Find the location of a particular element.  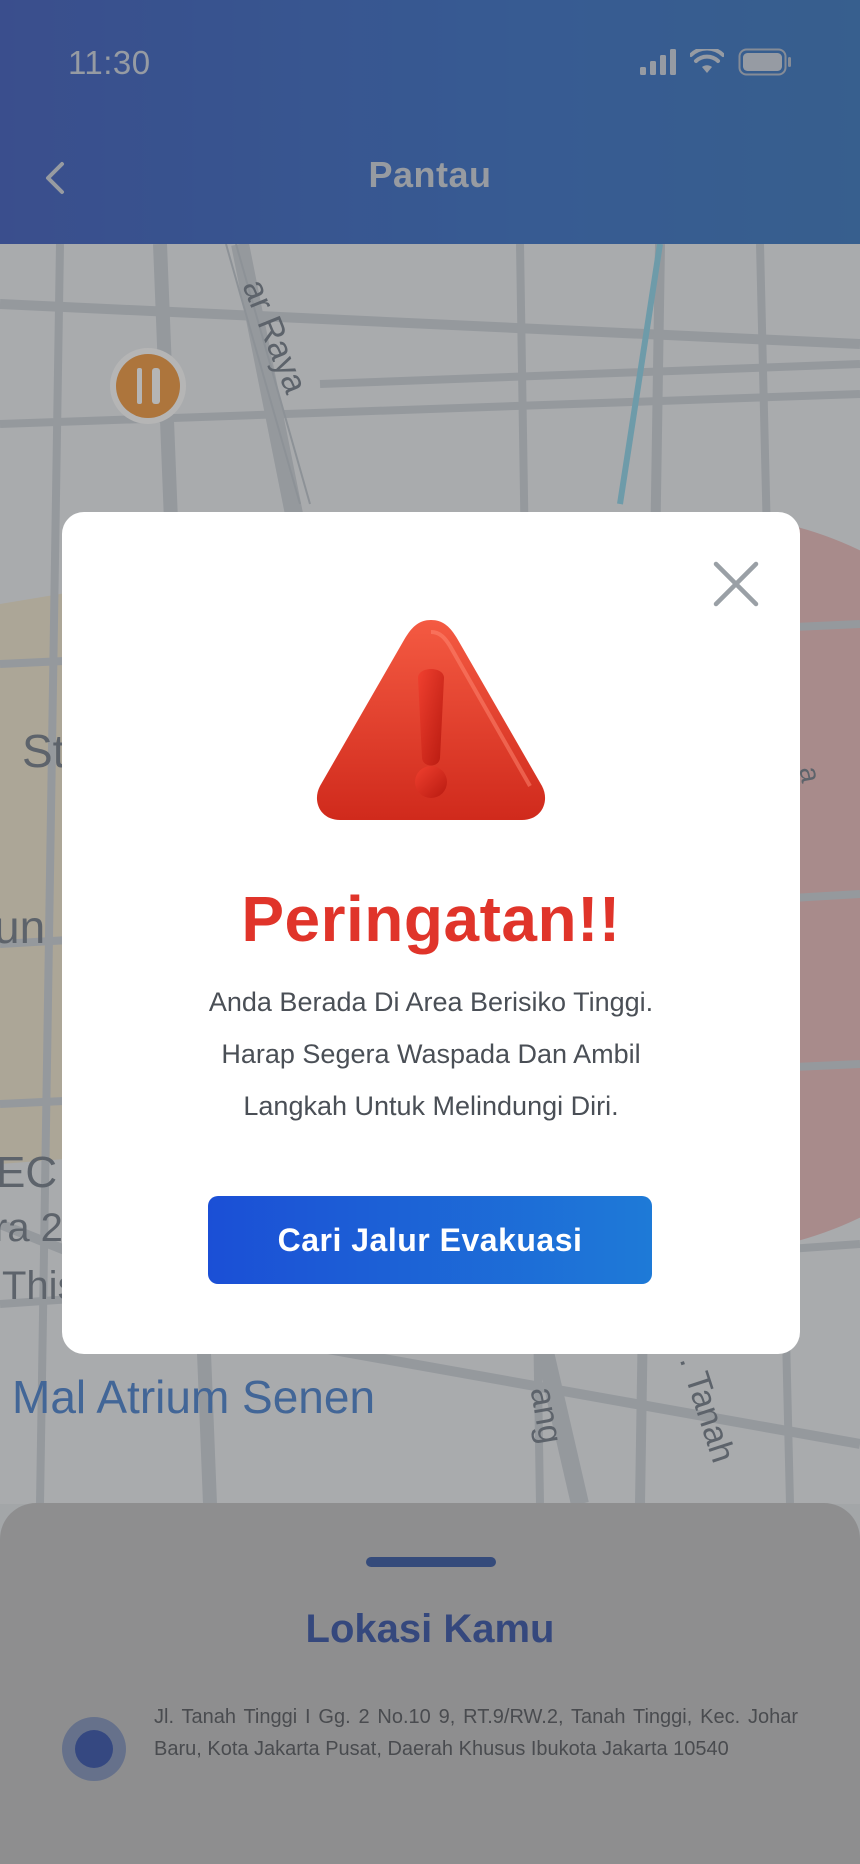

warning-title: Peringatan!! is located at coordinates (431, 919).